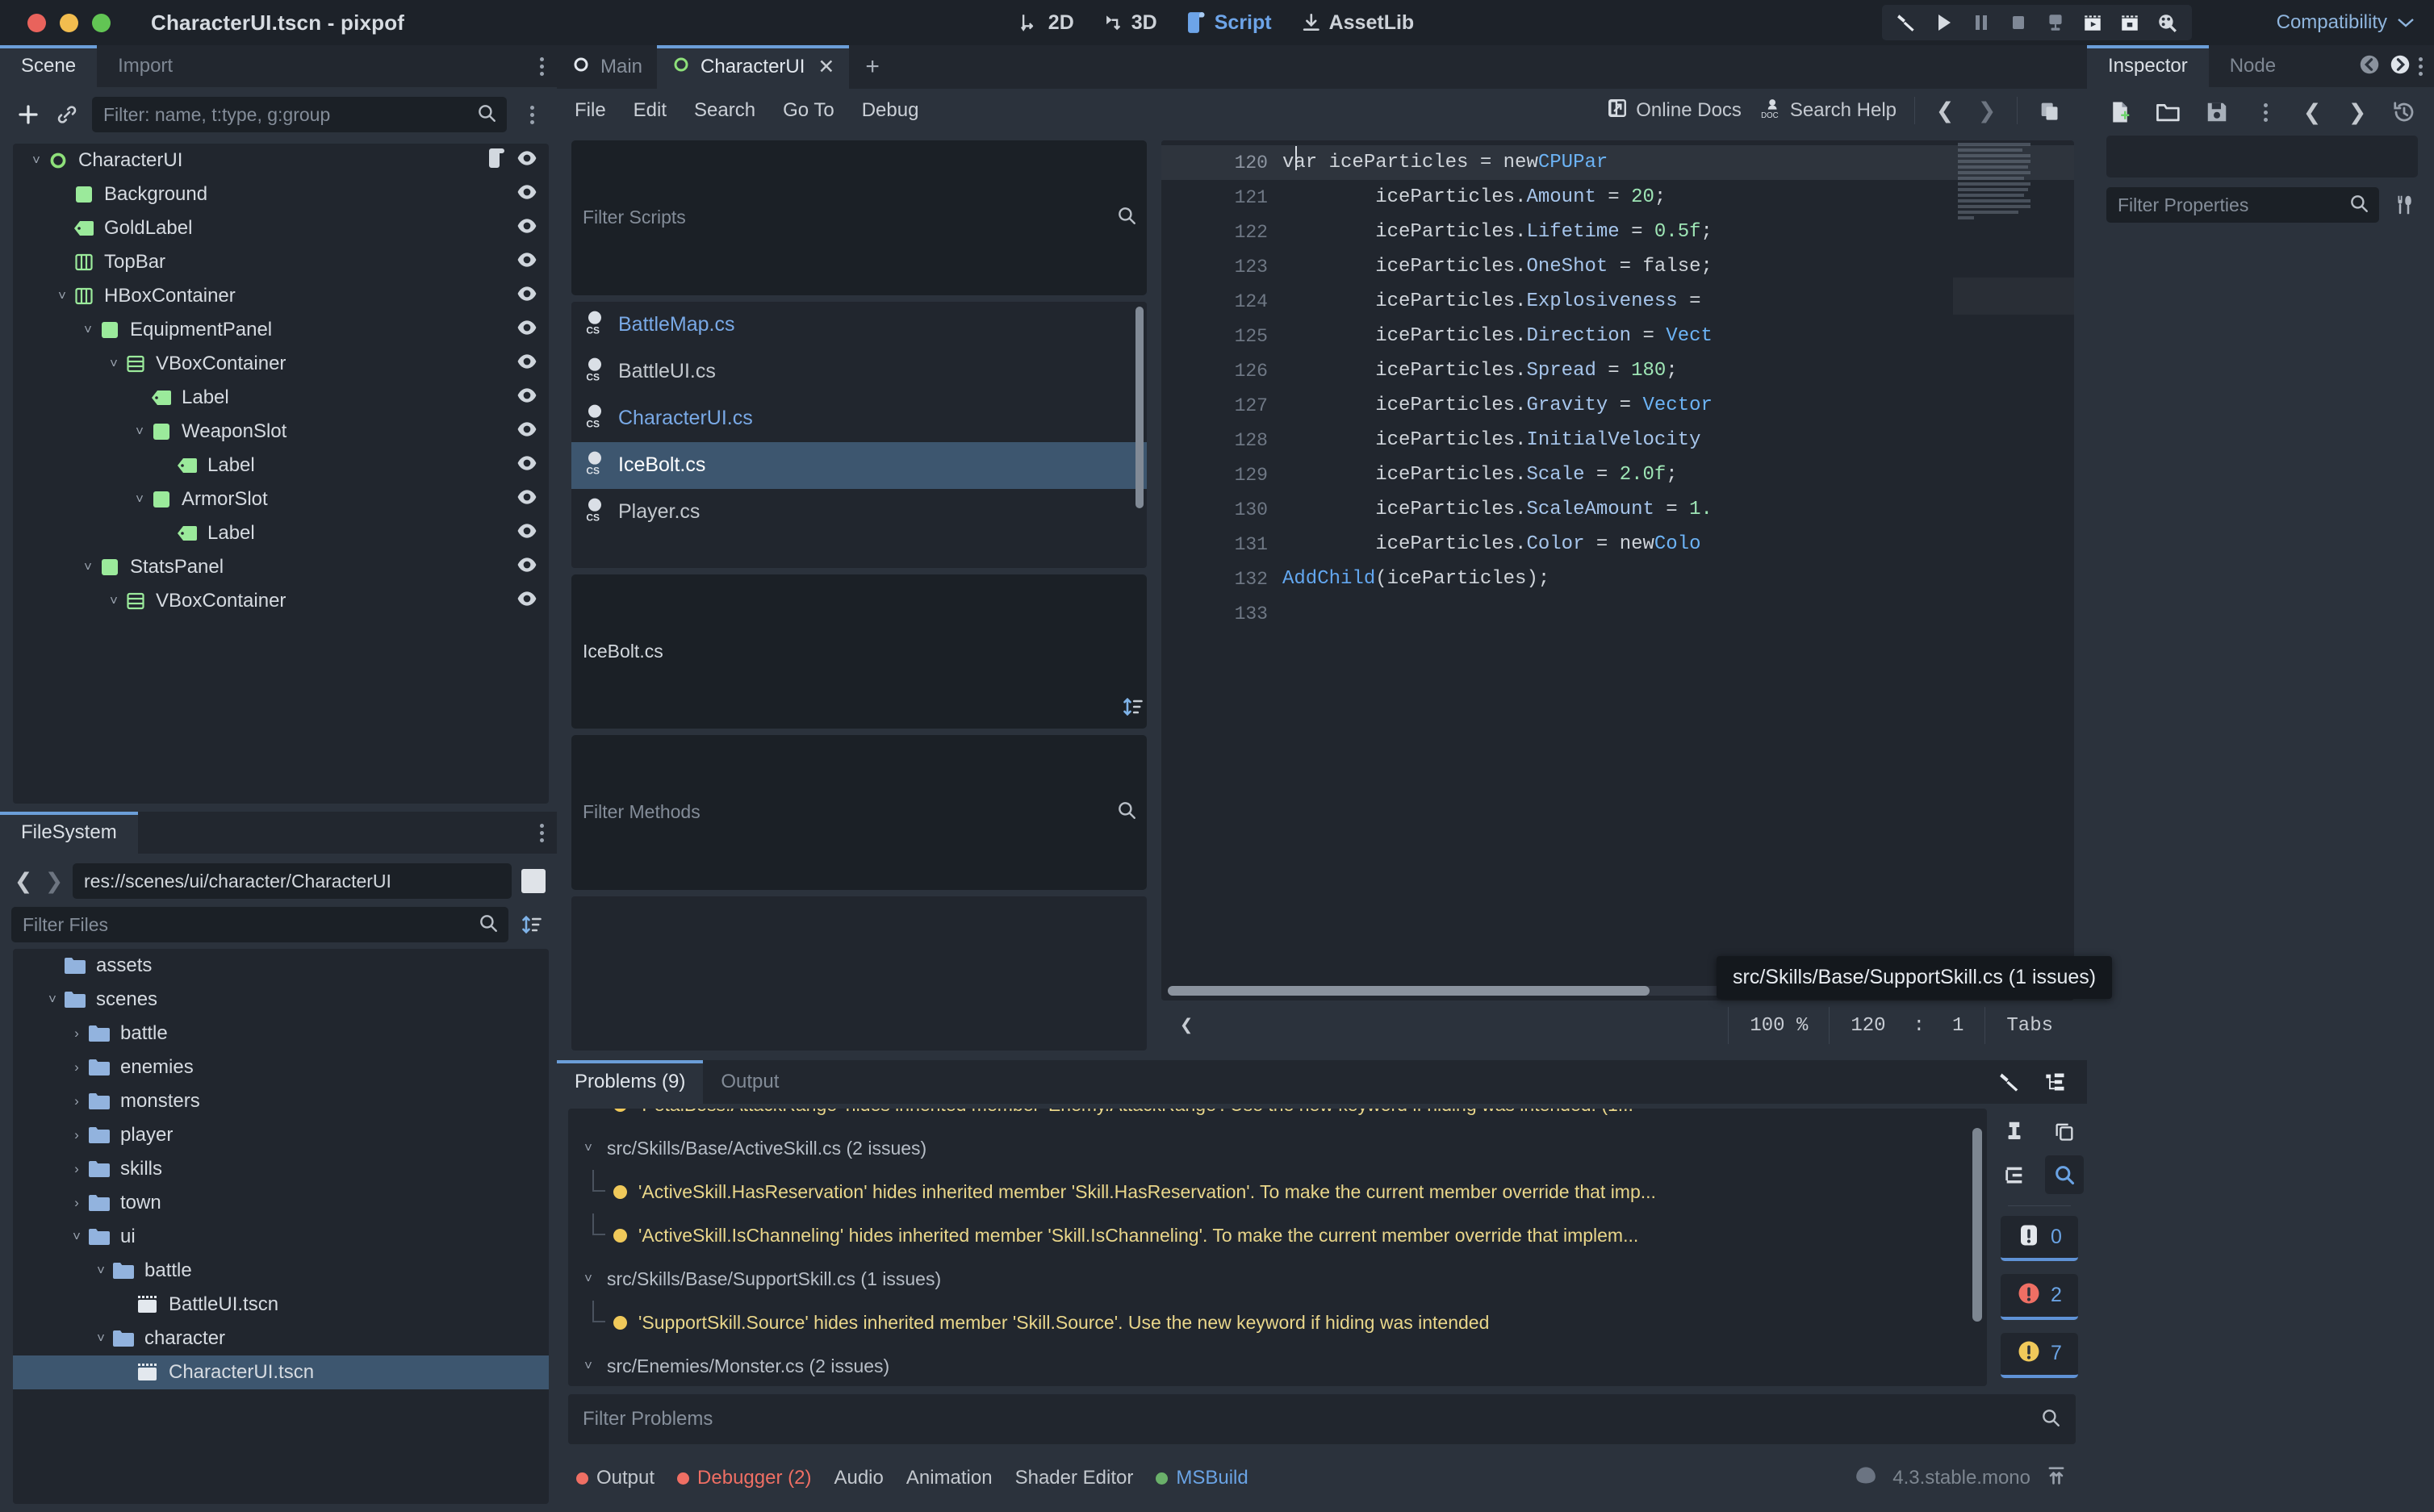 This screenshot has width=2434, height=1512. I want to click on scene-tree-node: ˅ CharacterUI, so click(281, 161).